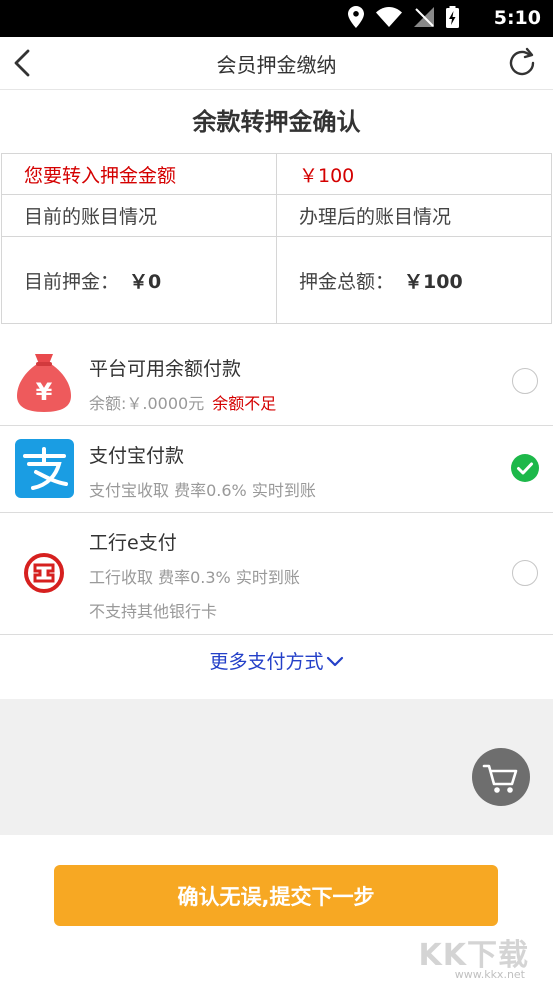  I want to click on current-deposit-value: ￥0, so click(145, 281).